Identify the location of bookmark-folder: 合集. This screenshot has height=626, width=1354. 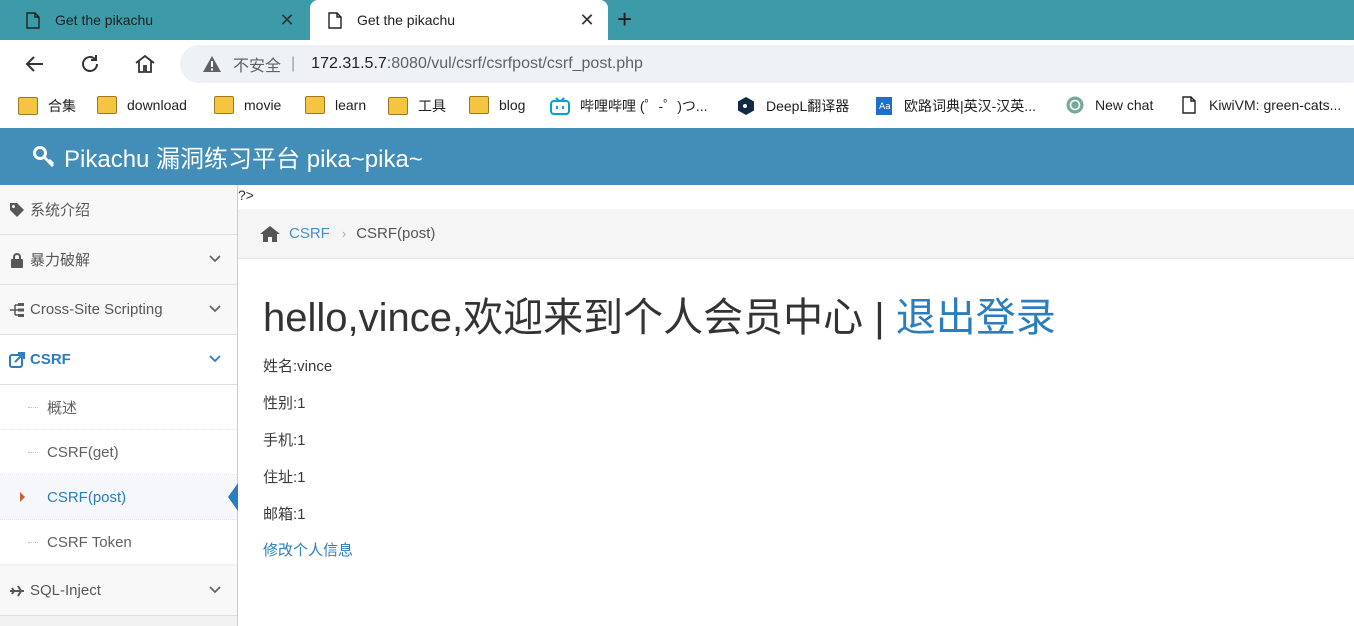
(47, 106).